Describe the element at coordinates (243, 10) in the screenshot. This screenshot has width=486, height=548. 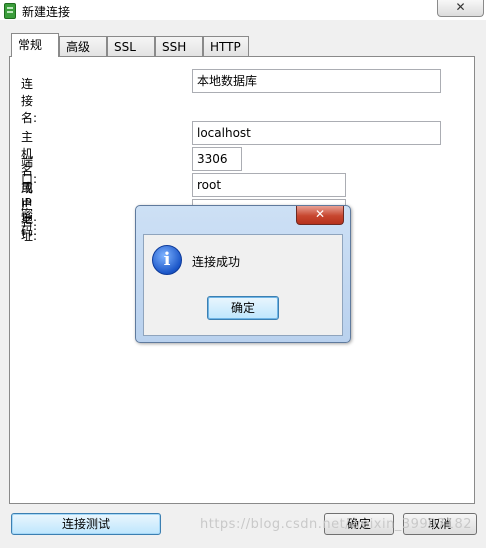
I see `title-bar: 新建连接 ✕` at that location.